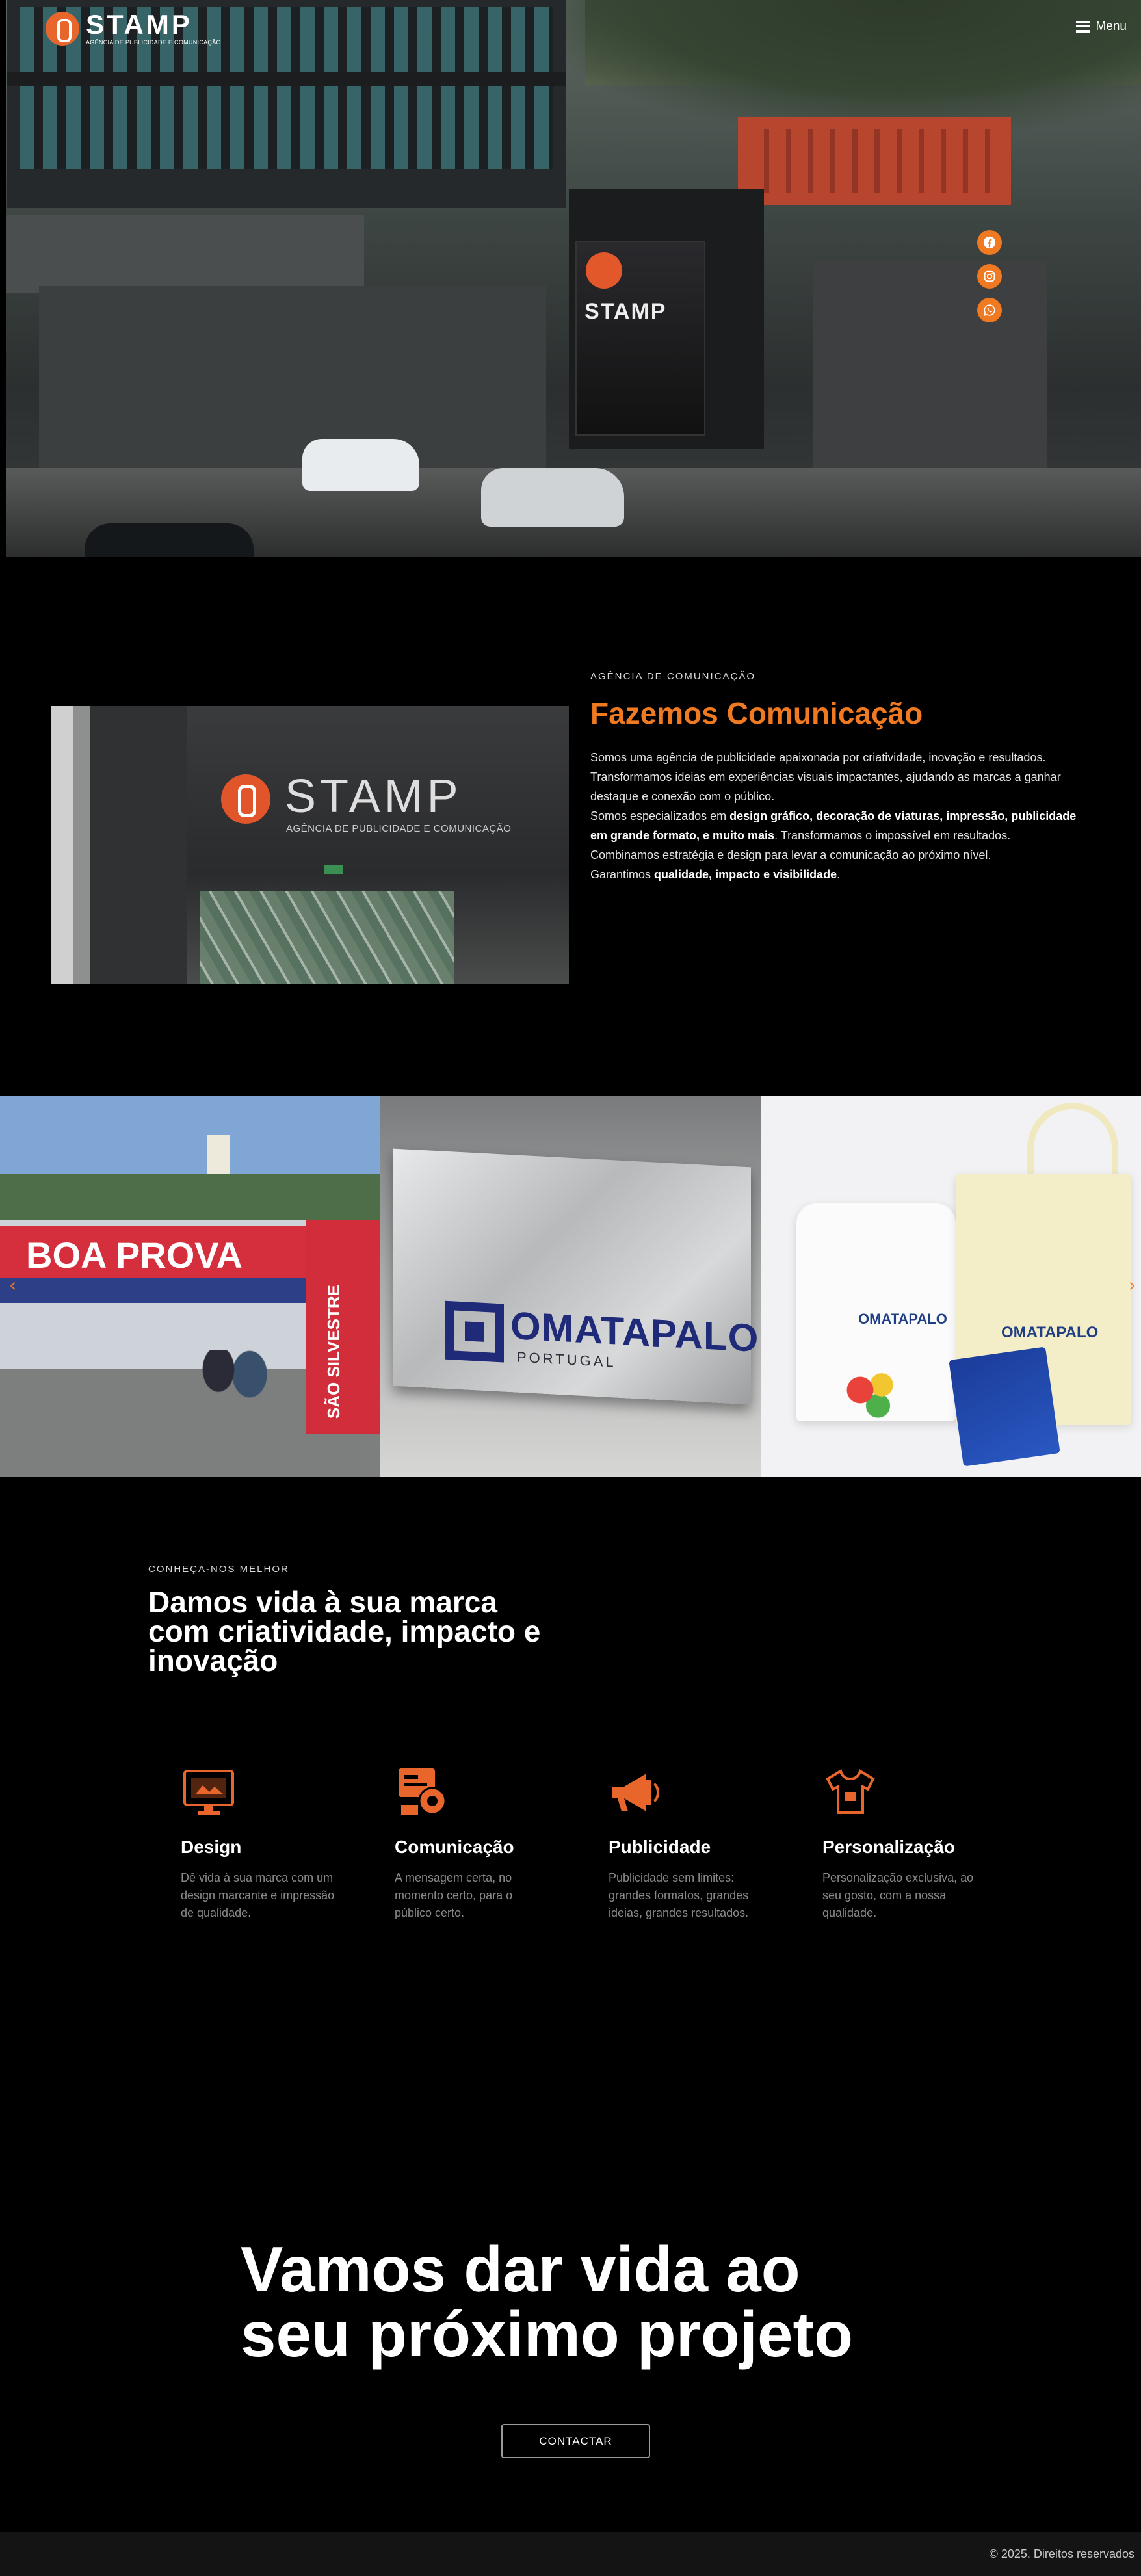 This screenshot has width=1141, height=2576. What do you see at coordinates (745, 874) in the screenshot?
I see `about-highlight: qualidade, impacto e visibilidade` at bounding box center [745, 874].